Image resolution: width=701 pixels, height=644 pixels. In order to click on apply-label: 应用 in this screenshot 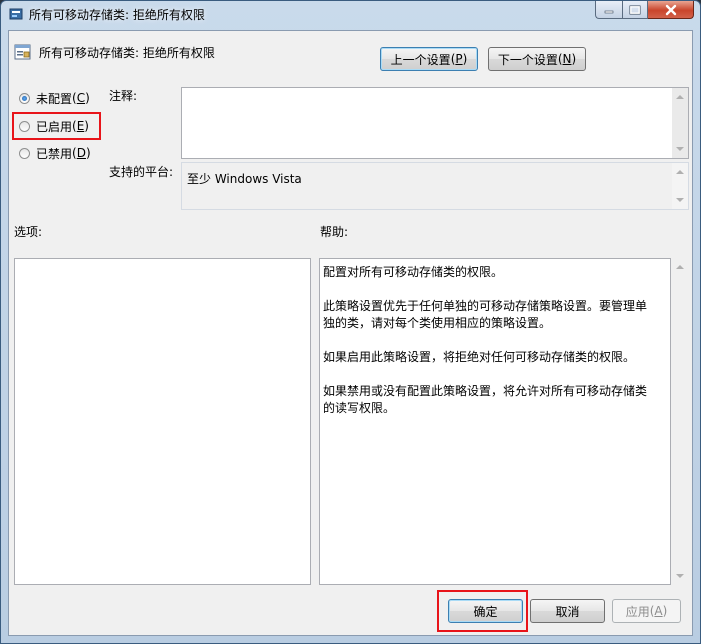, I will do `click(637, 611)`.